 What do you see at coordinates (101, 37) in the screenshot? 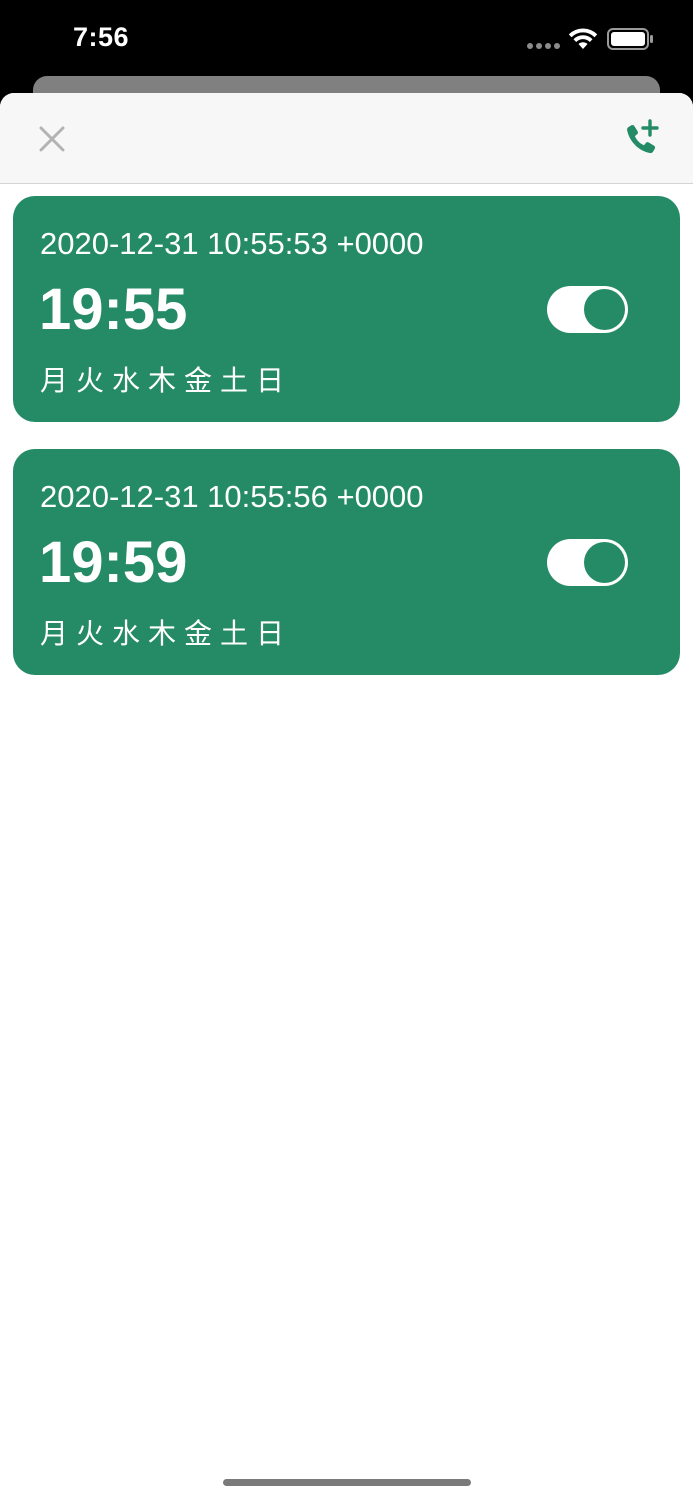
I see `status-time: 7:56` at bounding box center [101, 37].